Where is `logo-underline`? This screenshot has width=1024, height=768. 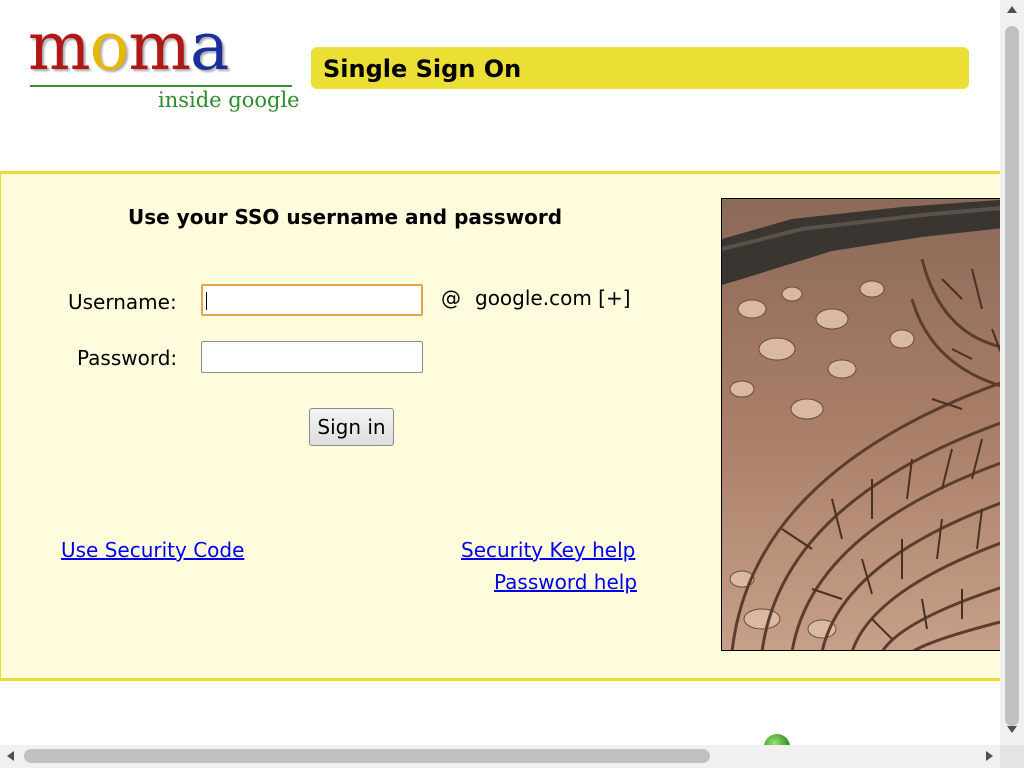 logo-underline is located at coordinates (161, 86).